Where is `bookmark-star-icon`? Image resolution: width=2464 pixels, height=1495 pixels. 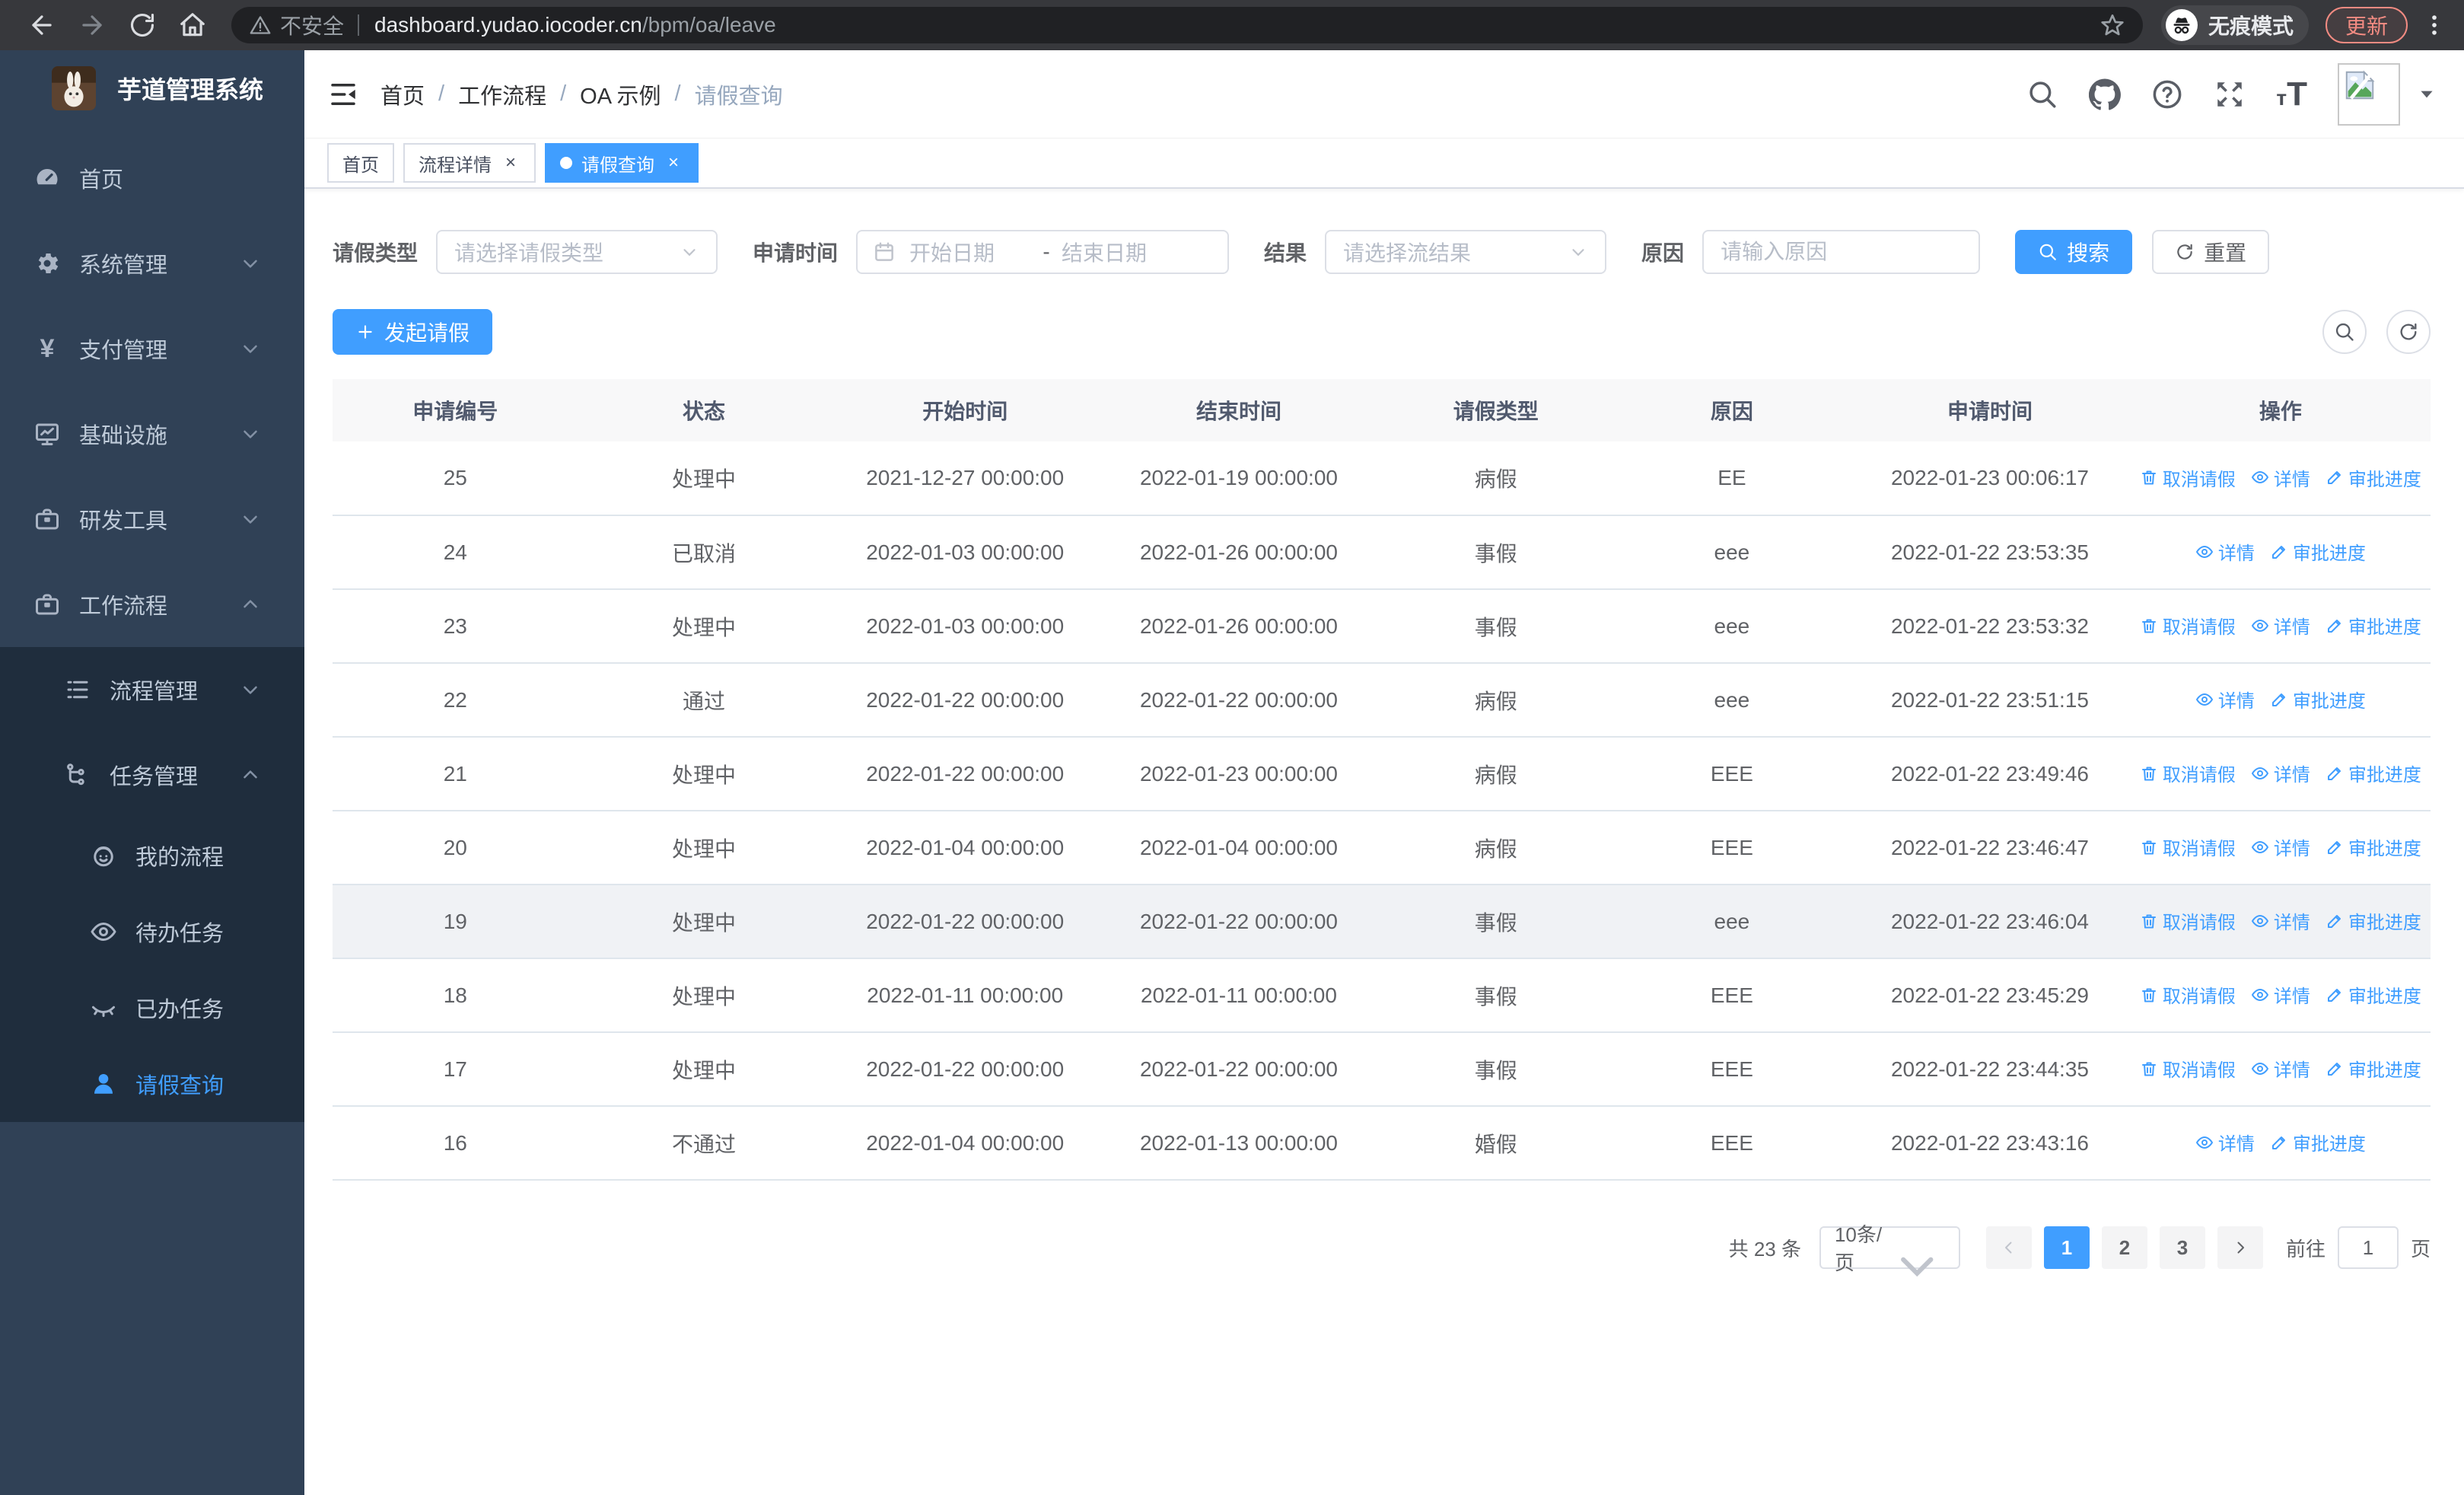 bookmark-star-icon is located at coordinates (2112, 25).